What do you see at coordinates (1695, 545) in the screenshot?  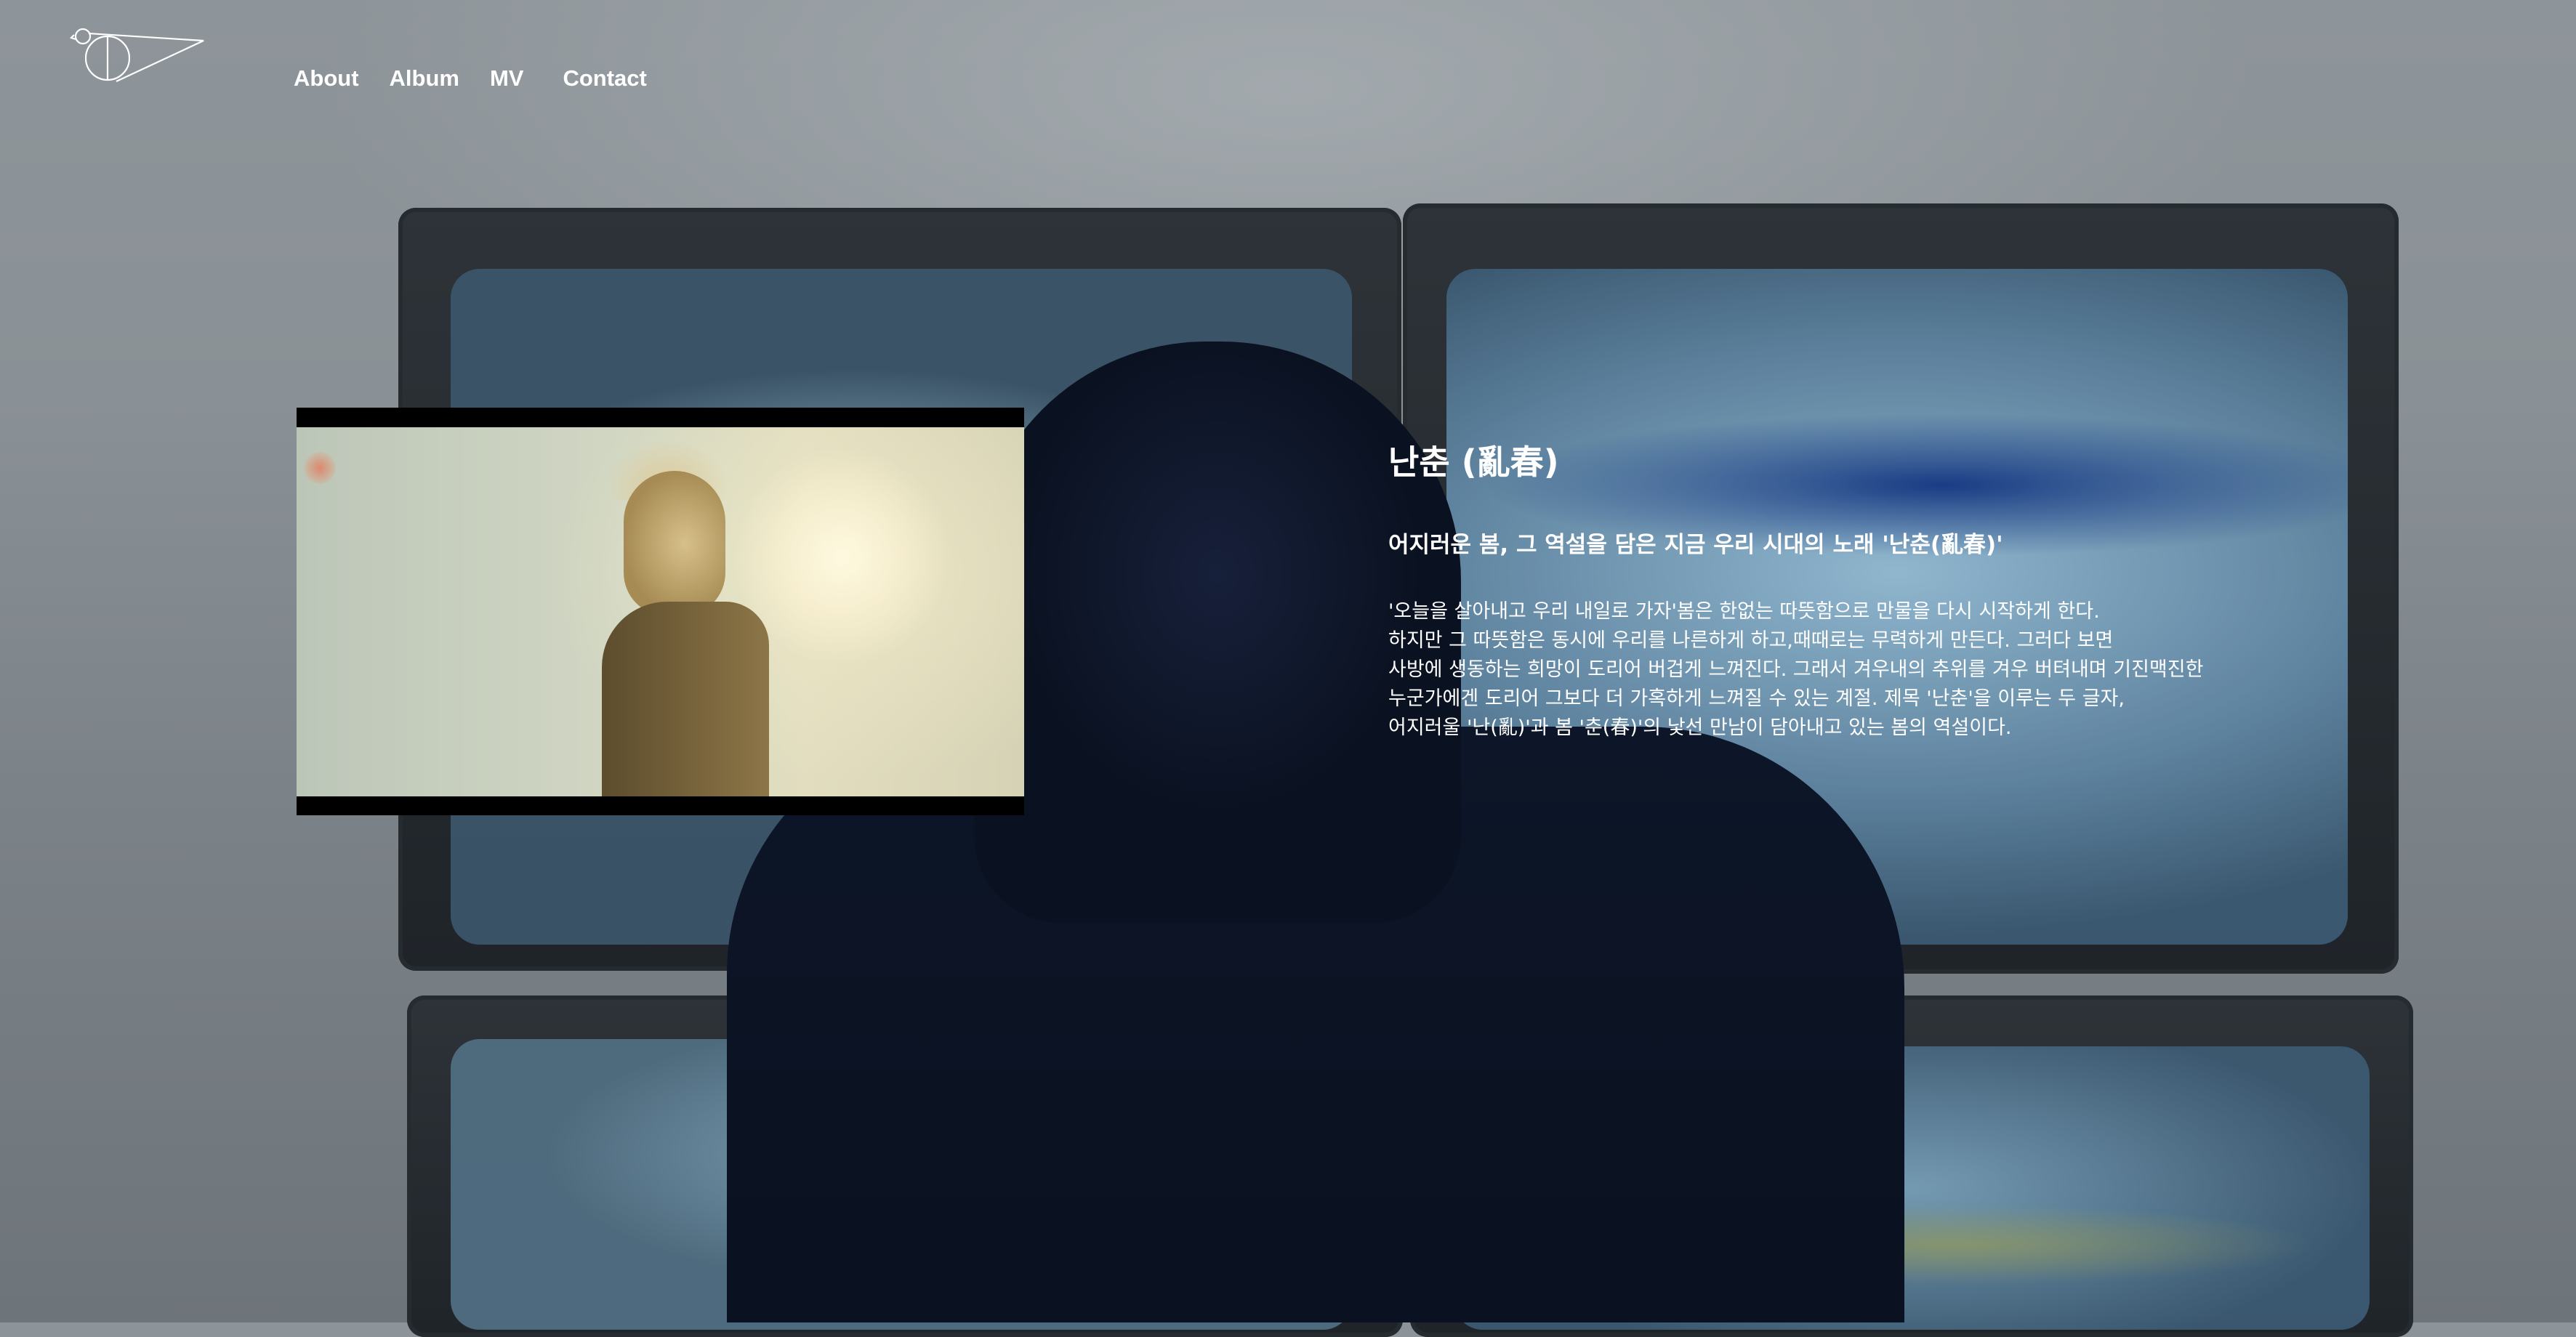 I see `song-subtitle: 어지러운 봄, 그 역설을 담은 지금 우리 시대의 노래 '난춘(亂春)'` at bounding box center [1695, 545].